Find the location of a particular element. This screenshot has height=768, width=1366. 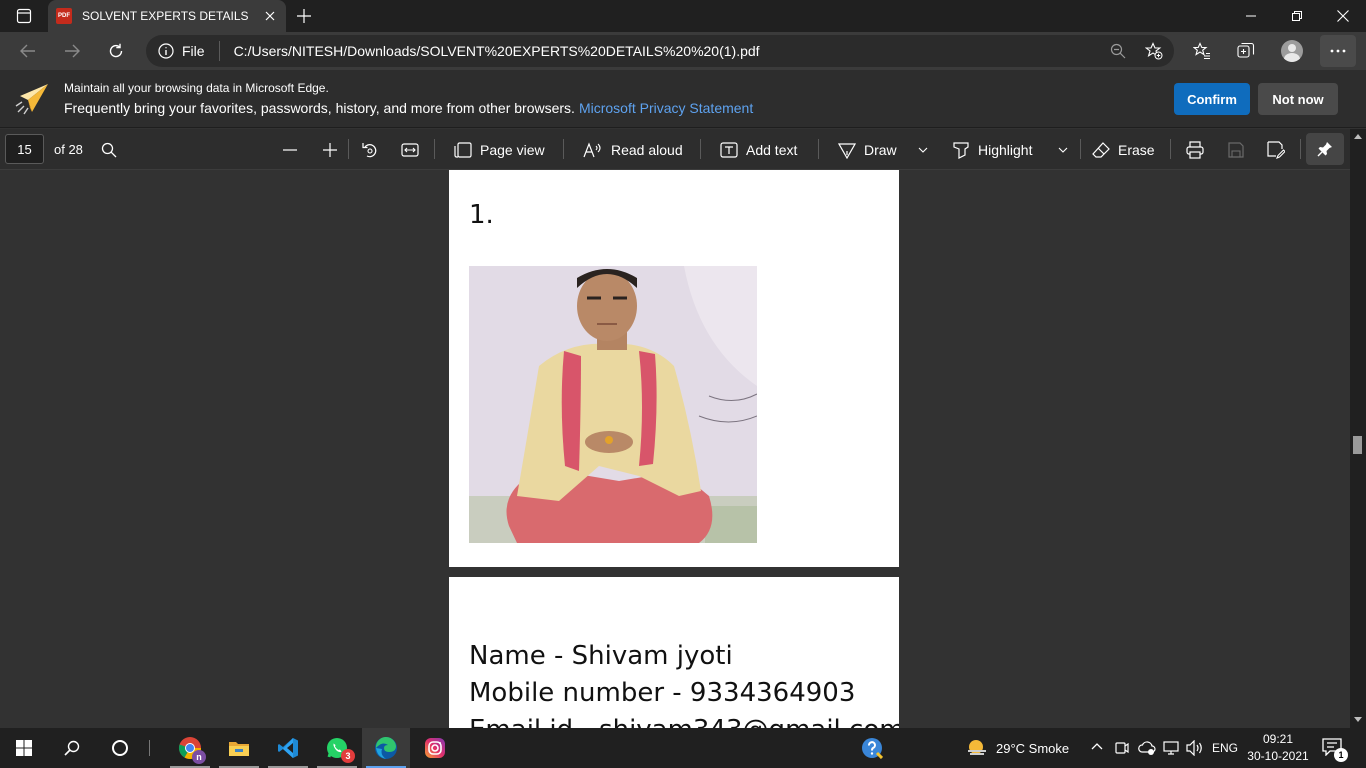

erase-button: Erase is located at coordinates (1123, 150).